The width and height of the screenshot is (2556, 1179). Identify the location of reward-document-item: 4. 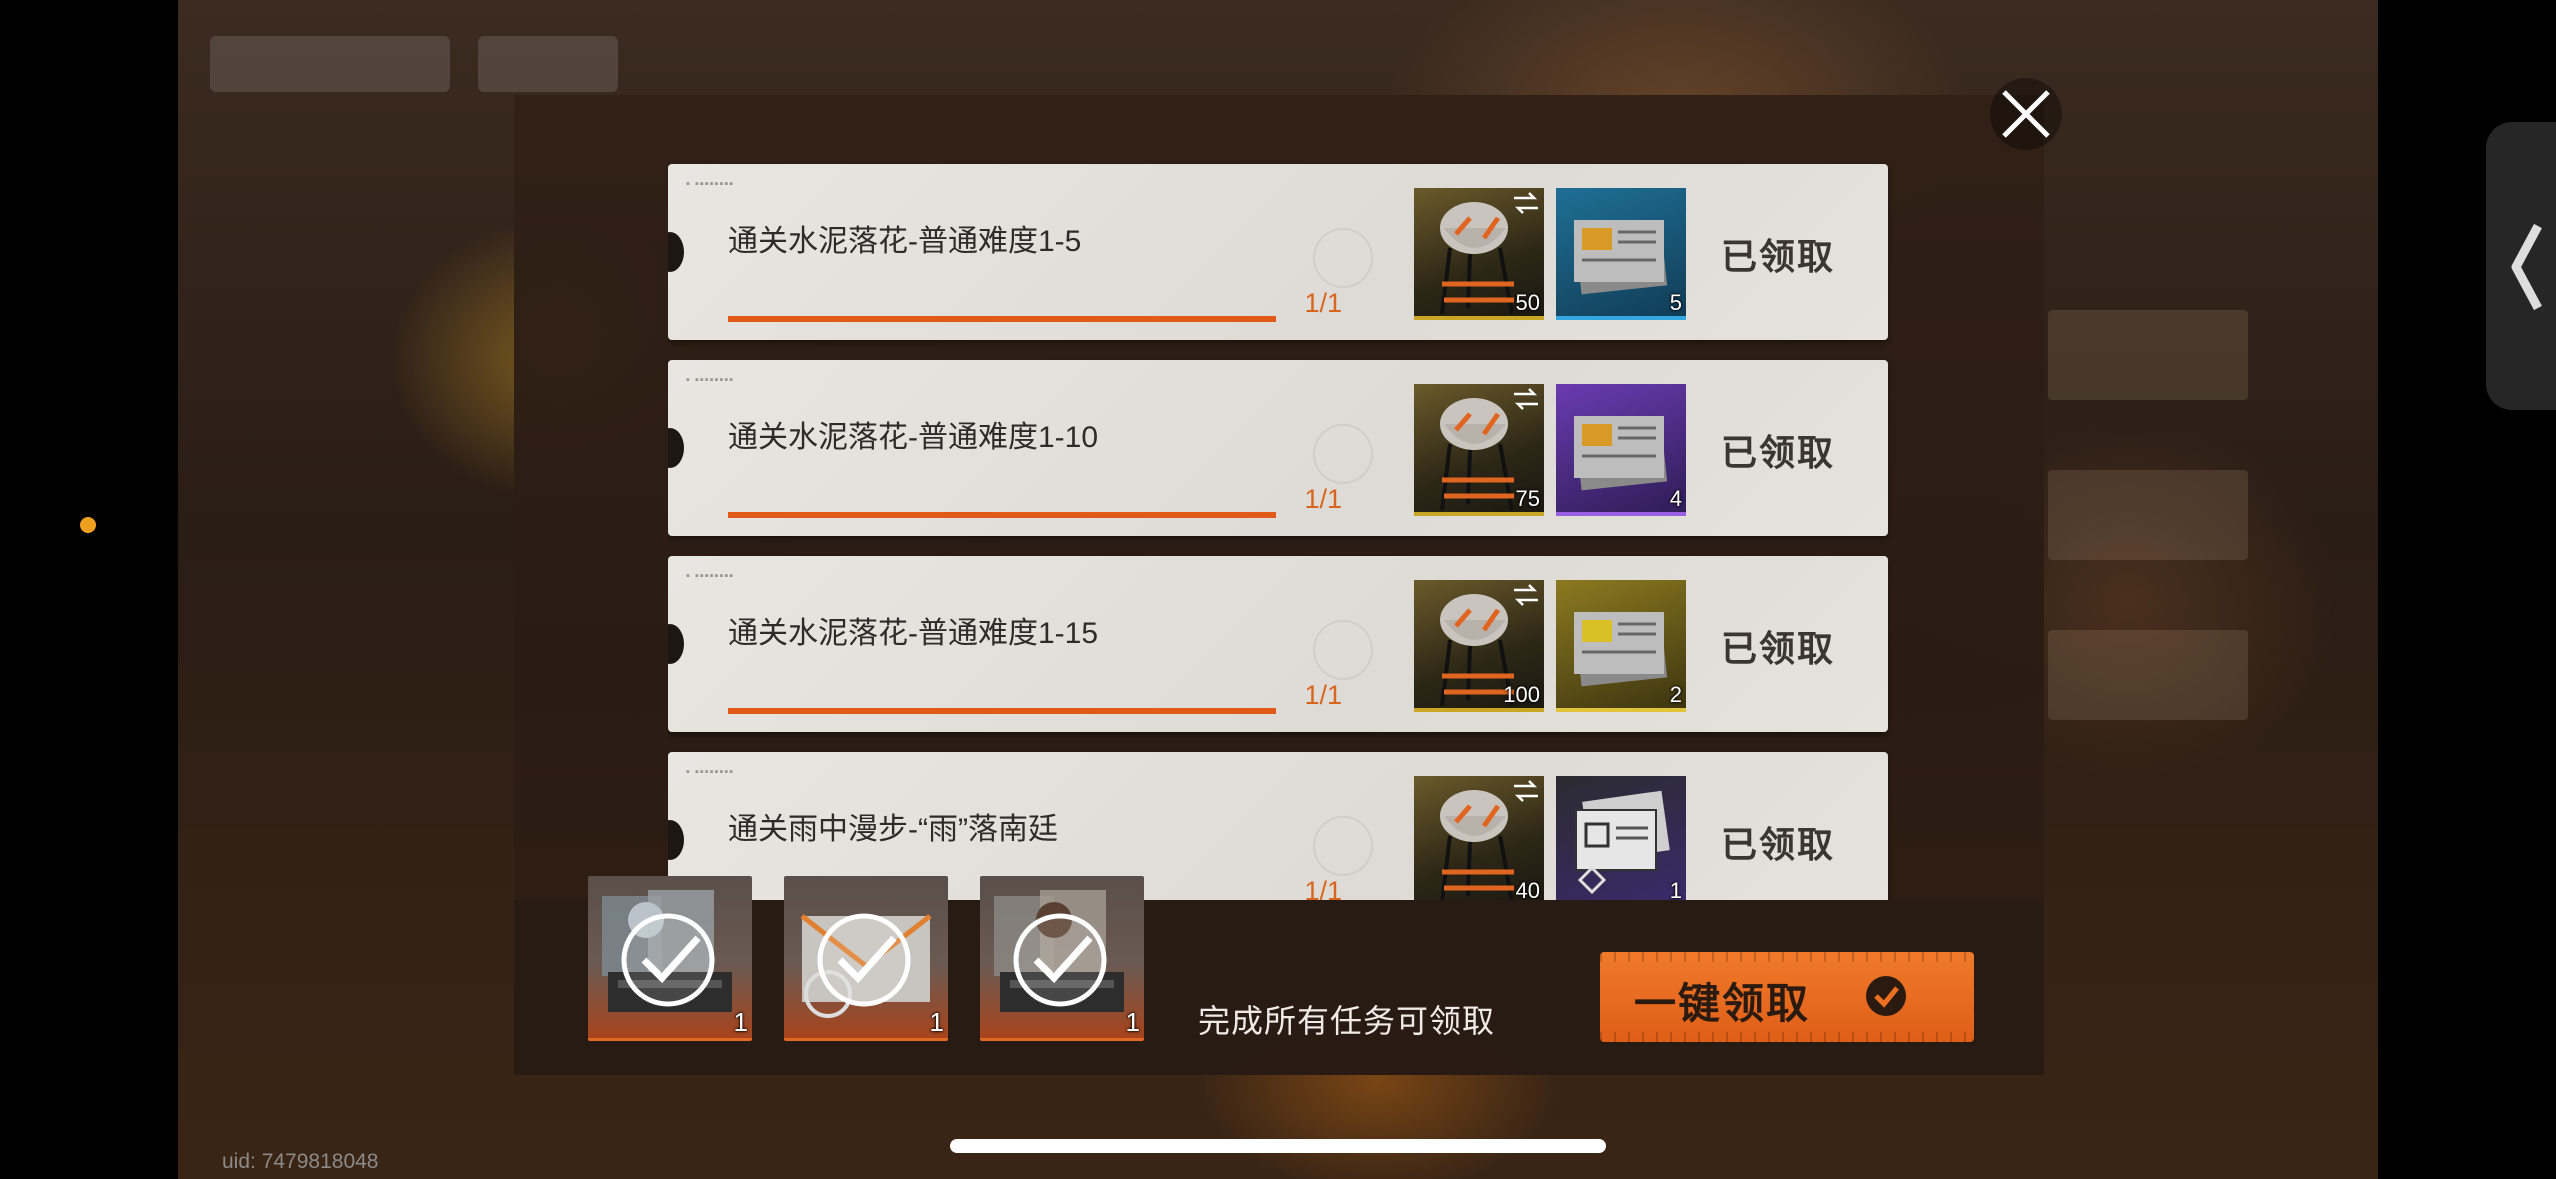
(1621, 450).